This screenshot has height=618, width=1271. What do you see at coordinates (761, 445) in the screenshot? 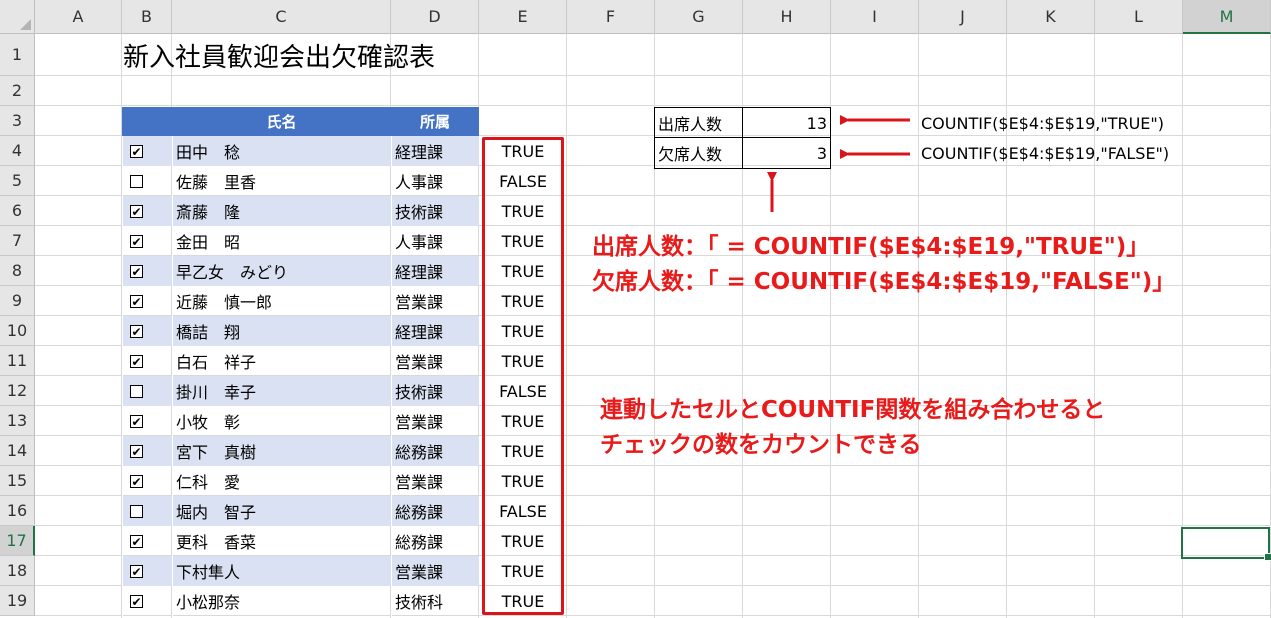
I see `annotation-note-2: チェックの数をカウントできる` at bounding box center [761, 445].